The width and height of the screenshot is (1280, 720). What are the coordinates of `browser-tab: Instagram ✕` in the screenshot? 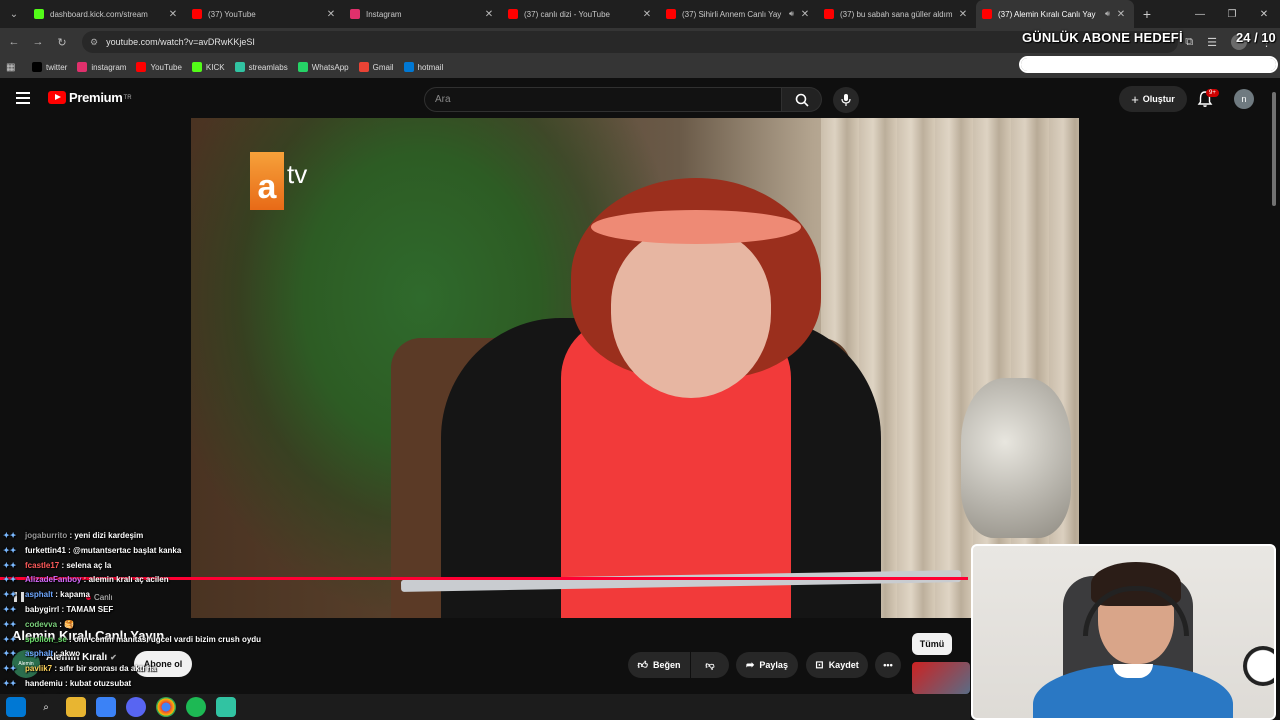 It's located at (423, 14).